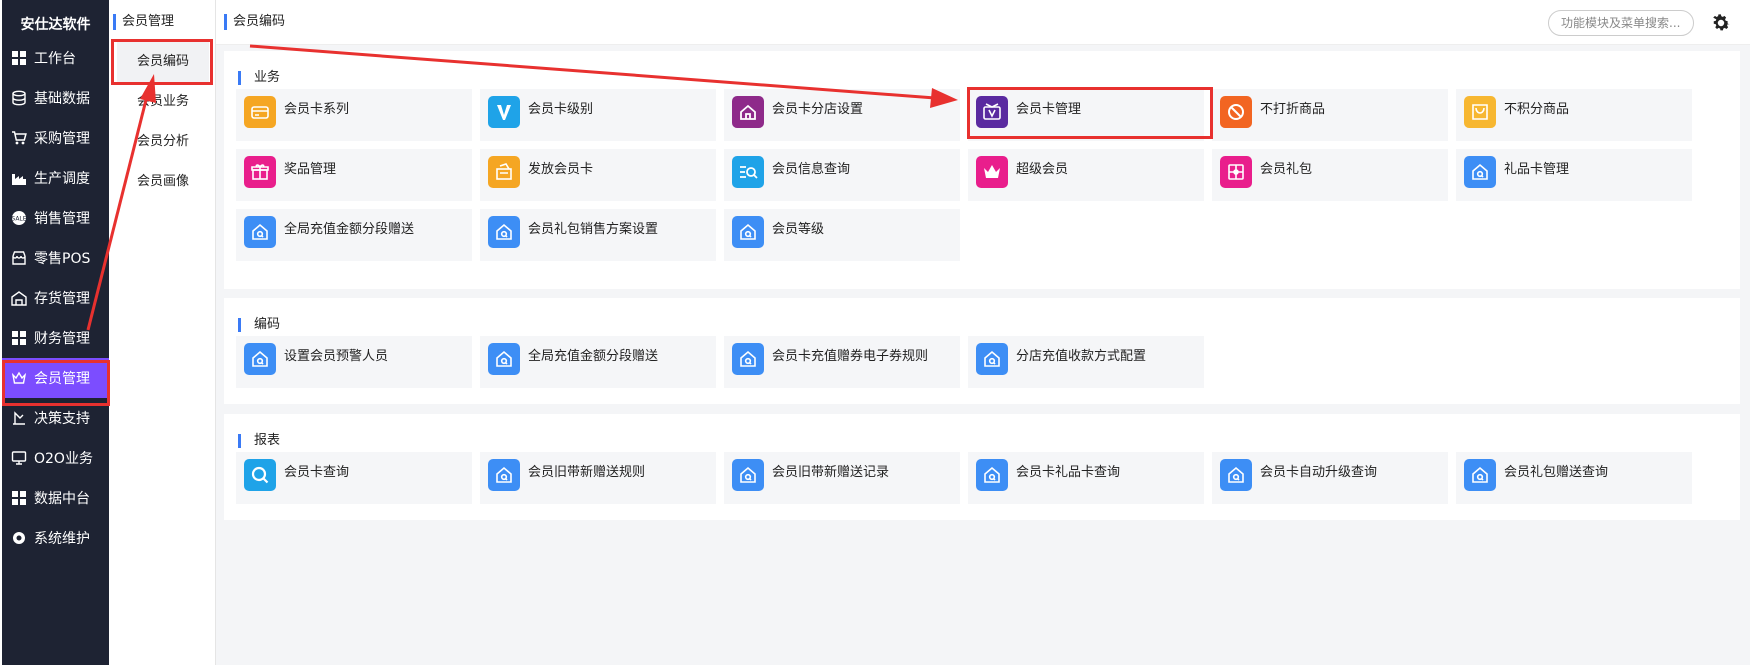  What do you see at coordinates (811, 169) in the screenshot?
I see `menu-card-label: 会员信息查询` at bounding box center [811, 169].